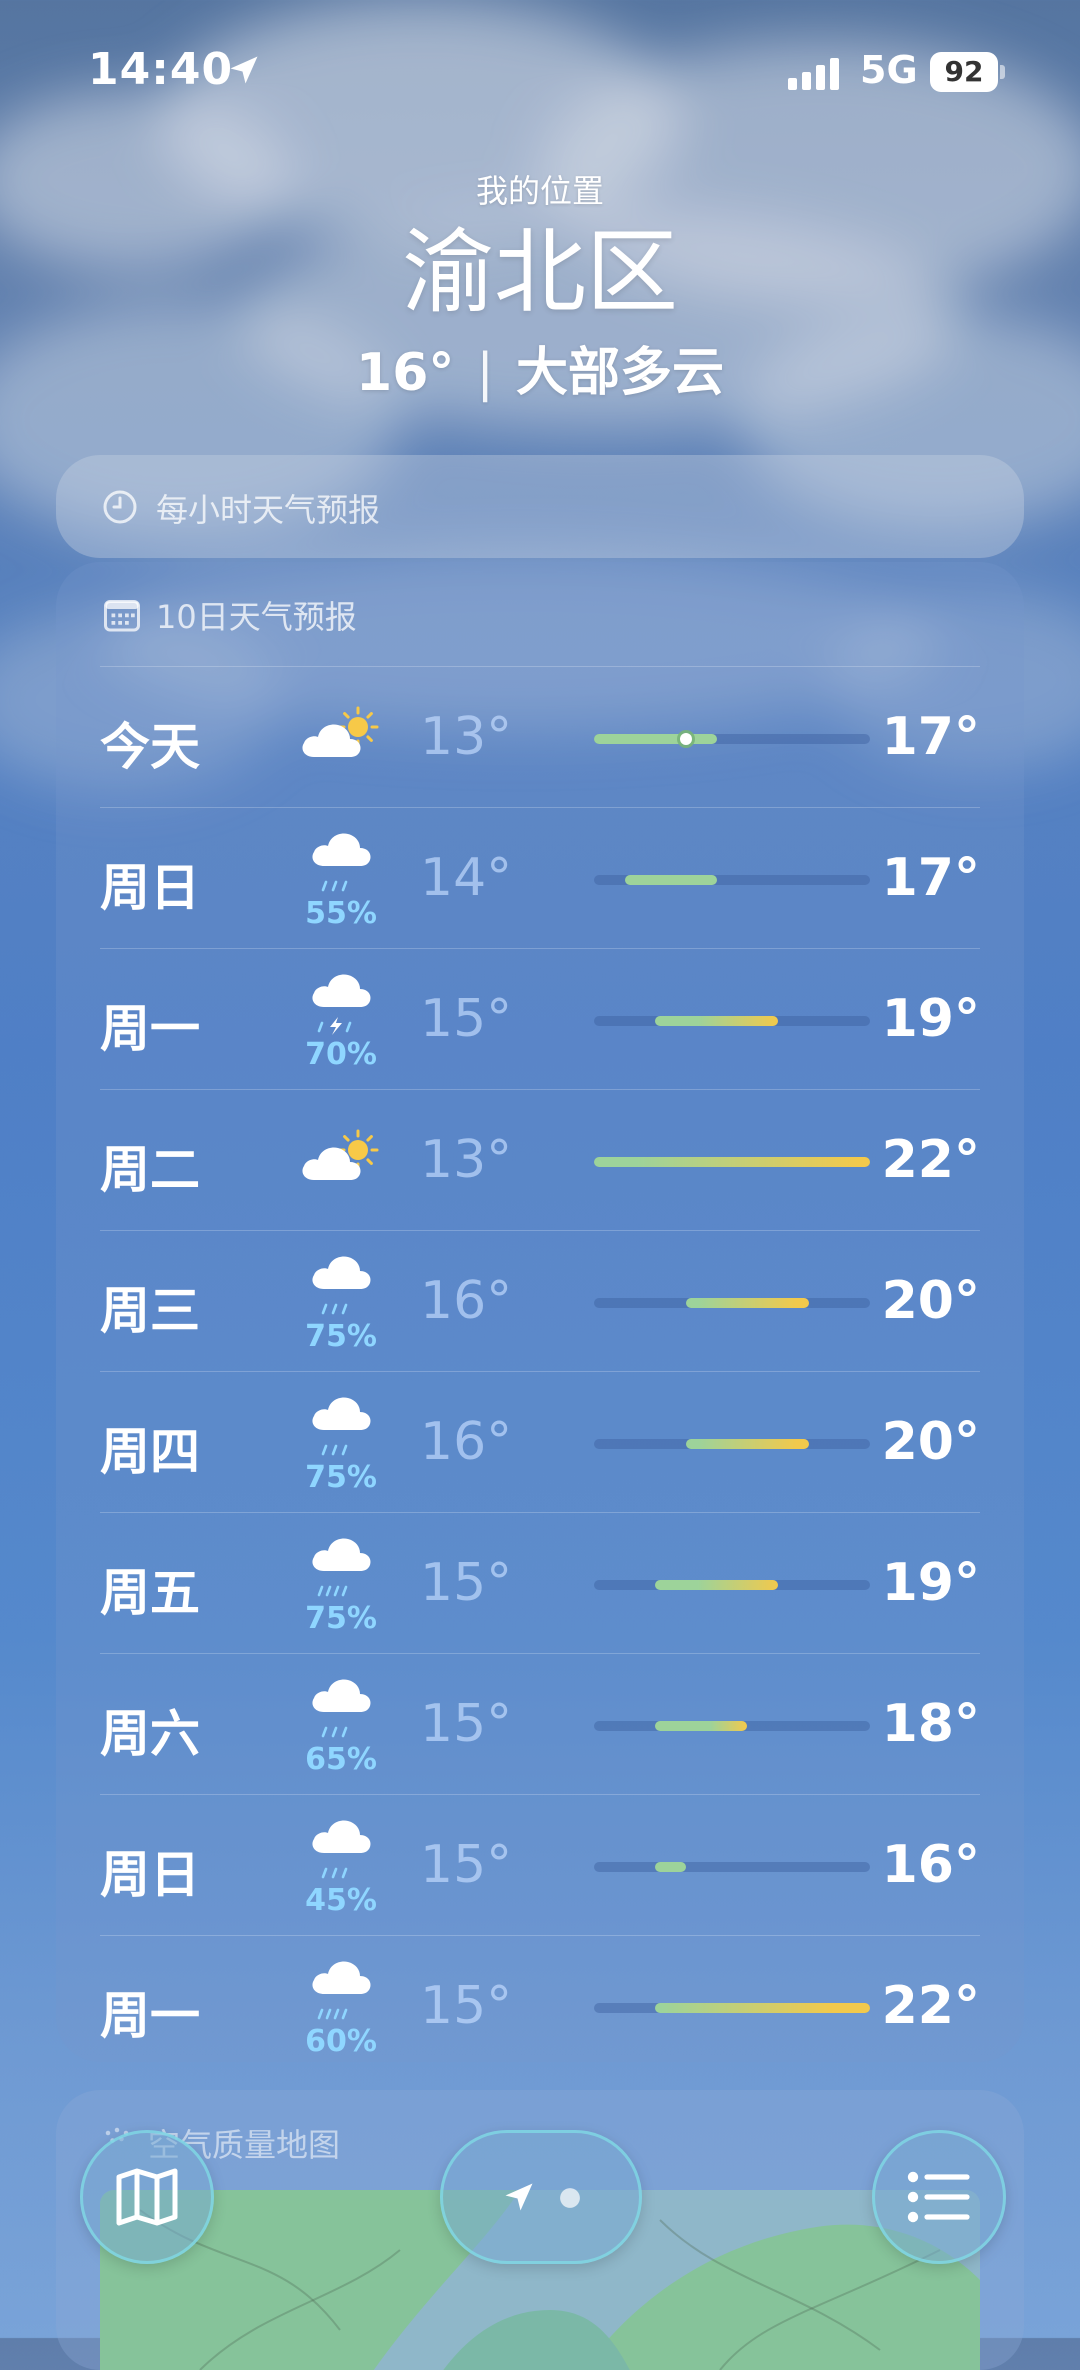 This screenshot has width=1080, height=2370. Describe the element at coordinates (161, 69) in the screenshot. I see `status-time: 14:40` at that location.